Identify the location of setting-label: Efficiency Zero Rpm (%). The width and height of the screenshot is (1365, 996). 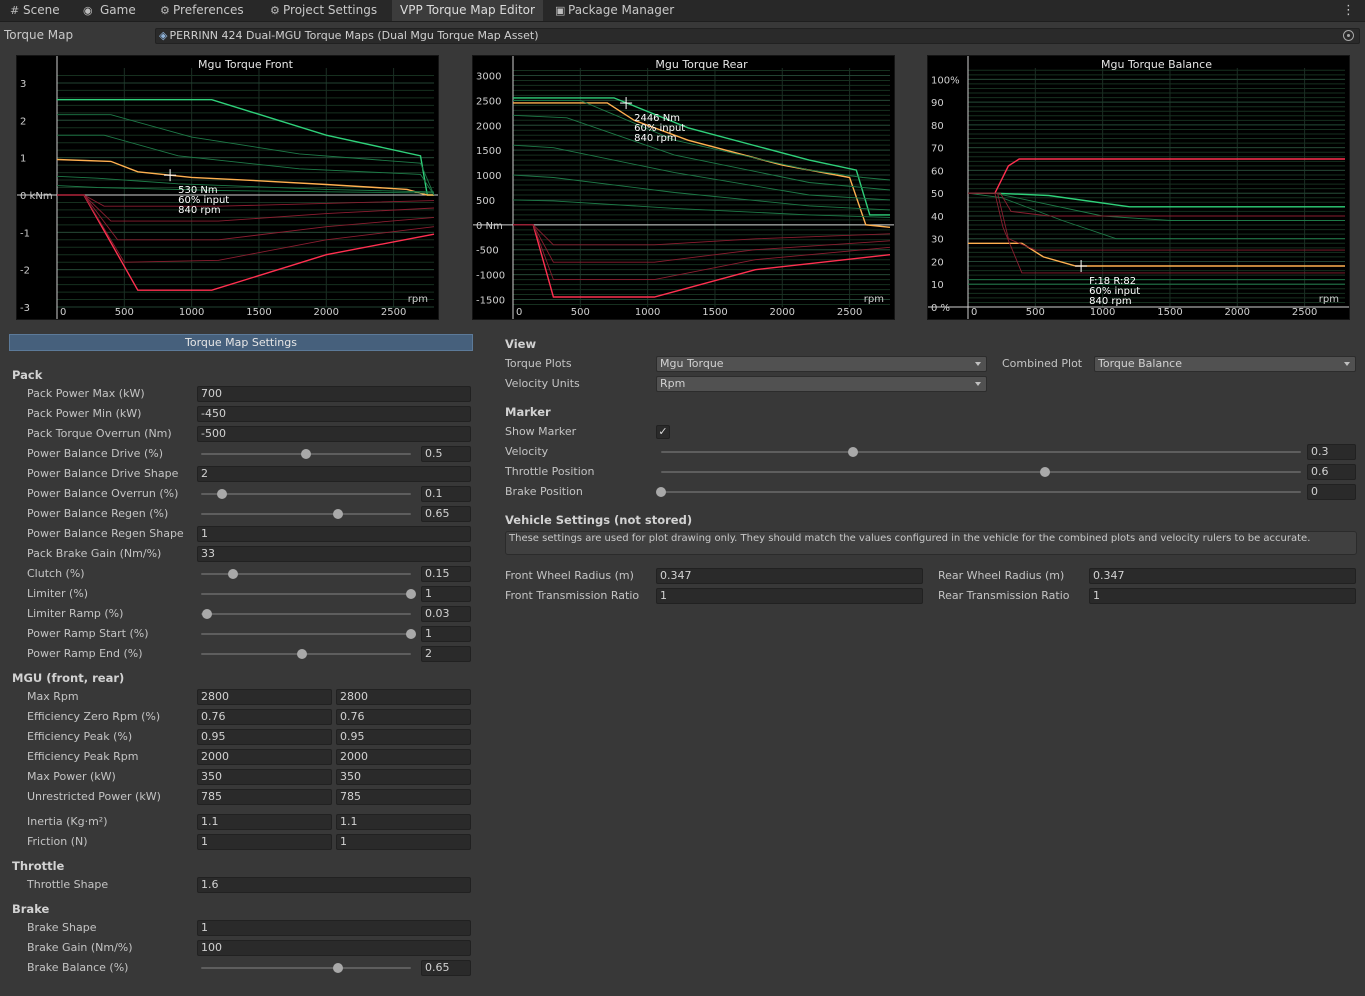
(94, 716).